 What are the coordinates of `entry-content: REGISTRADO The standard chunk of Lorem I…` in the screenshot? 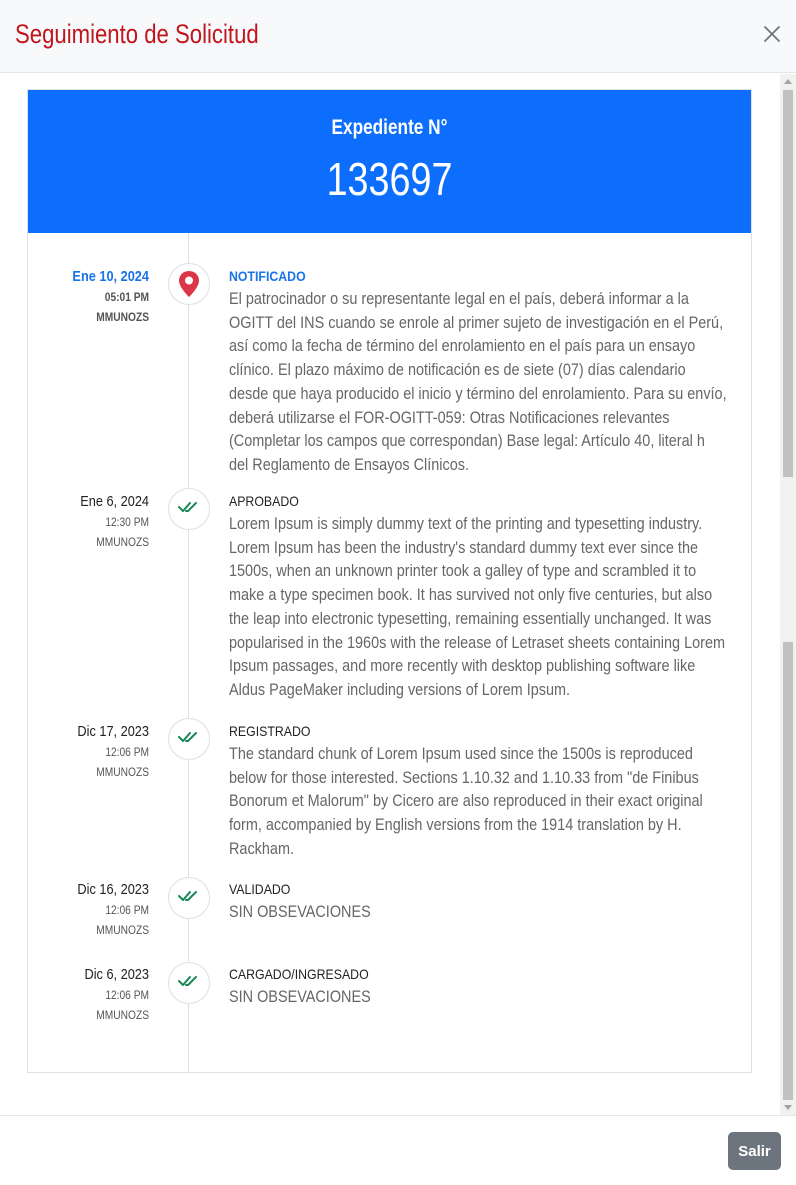 It's located at (479, 792).